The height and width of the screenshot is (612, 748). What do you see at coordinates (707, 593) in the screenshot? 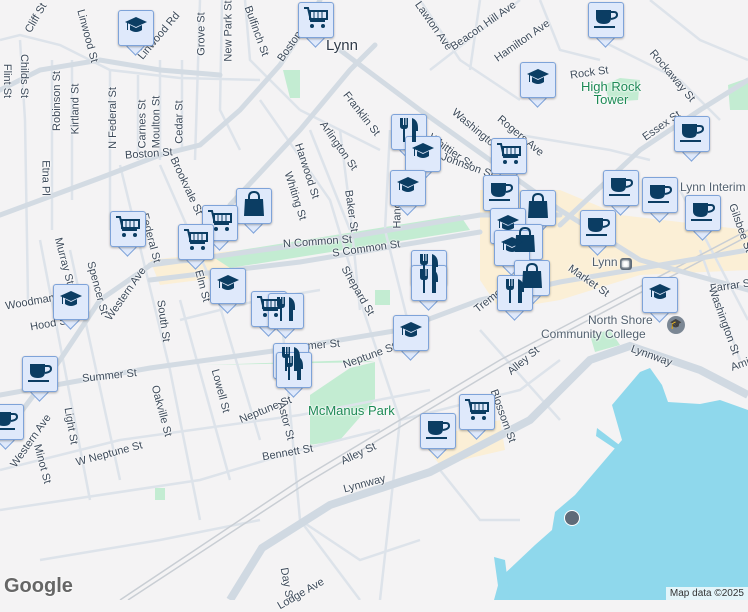
I see `map-attribution: Map data ©2025` at bounding box center [707, 593].